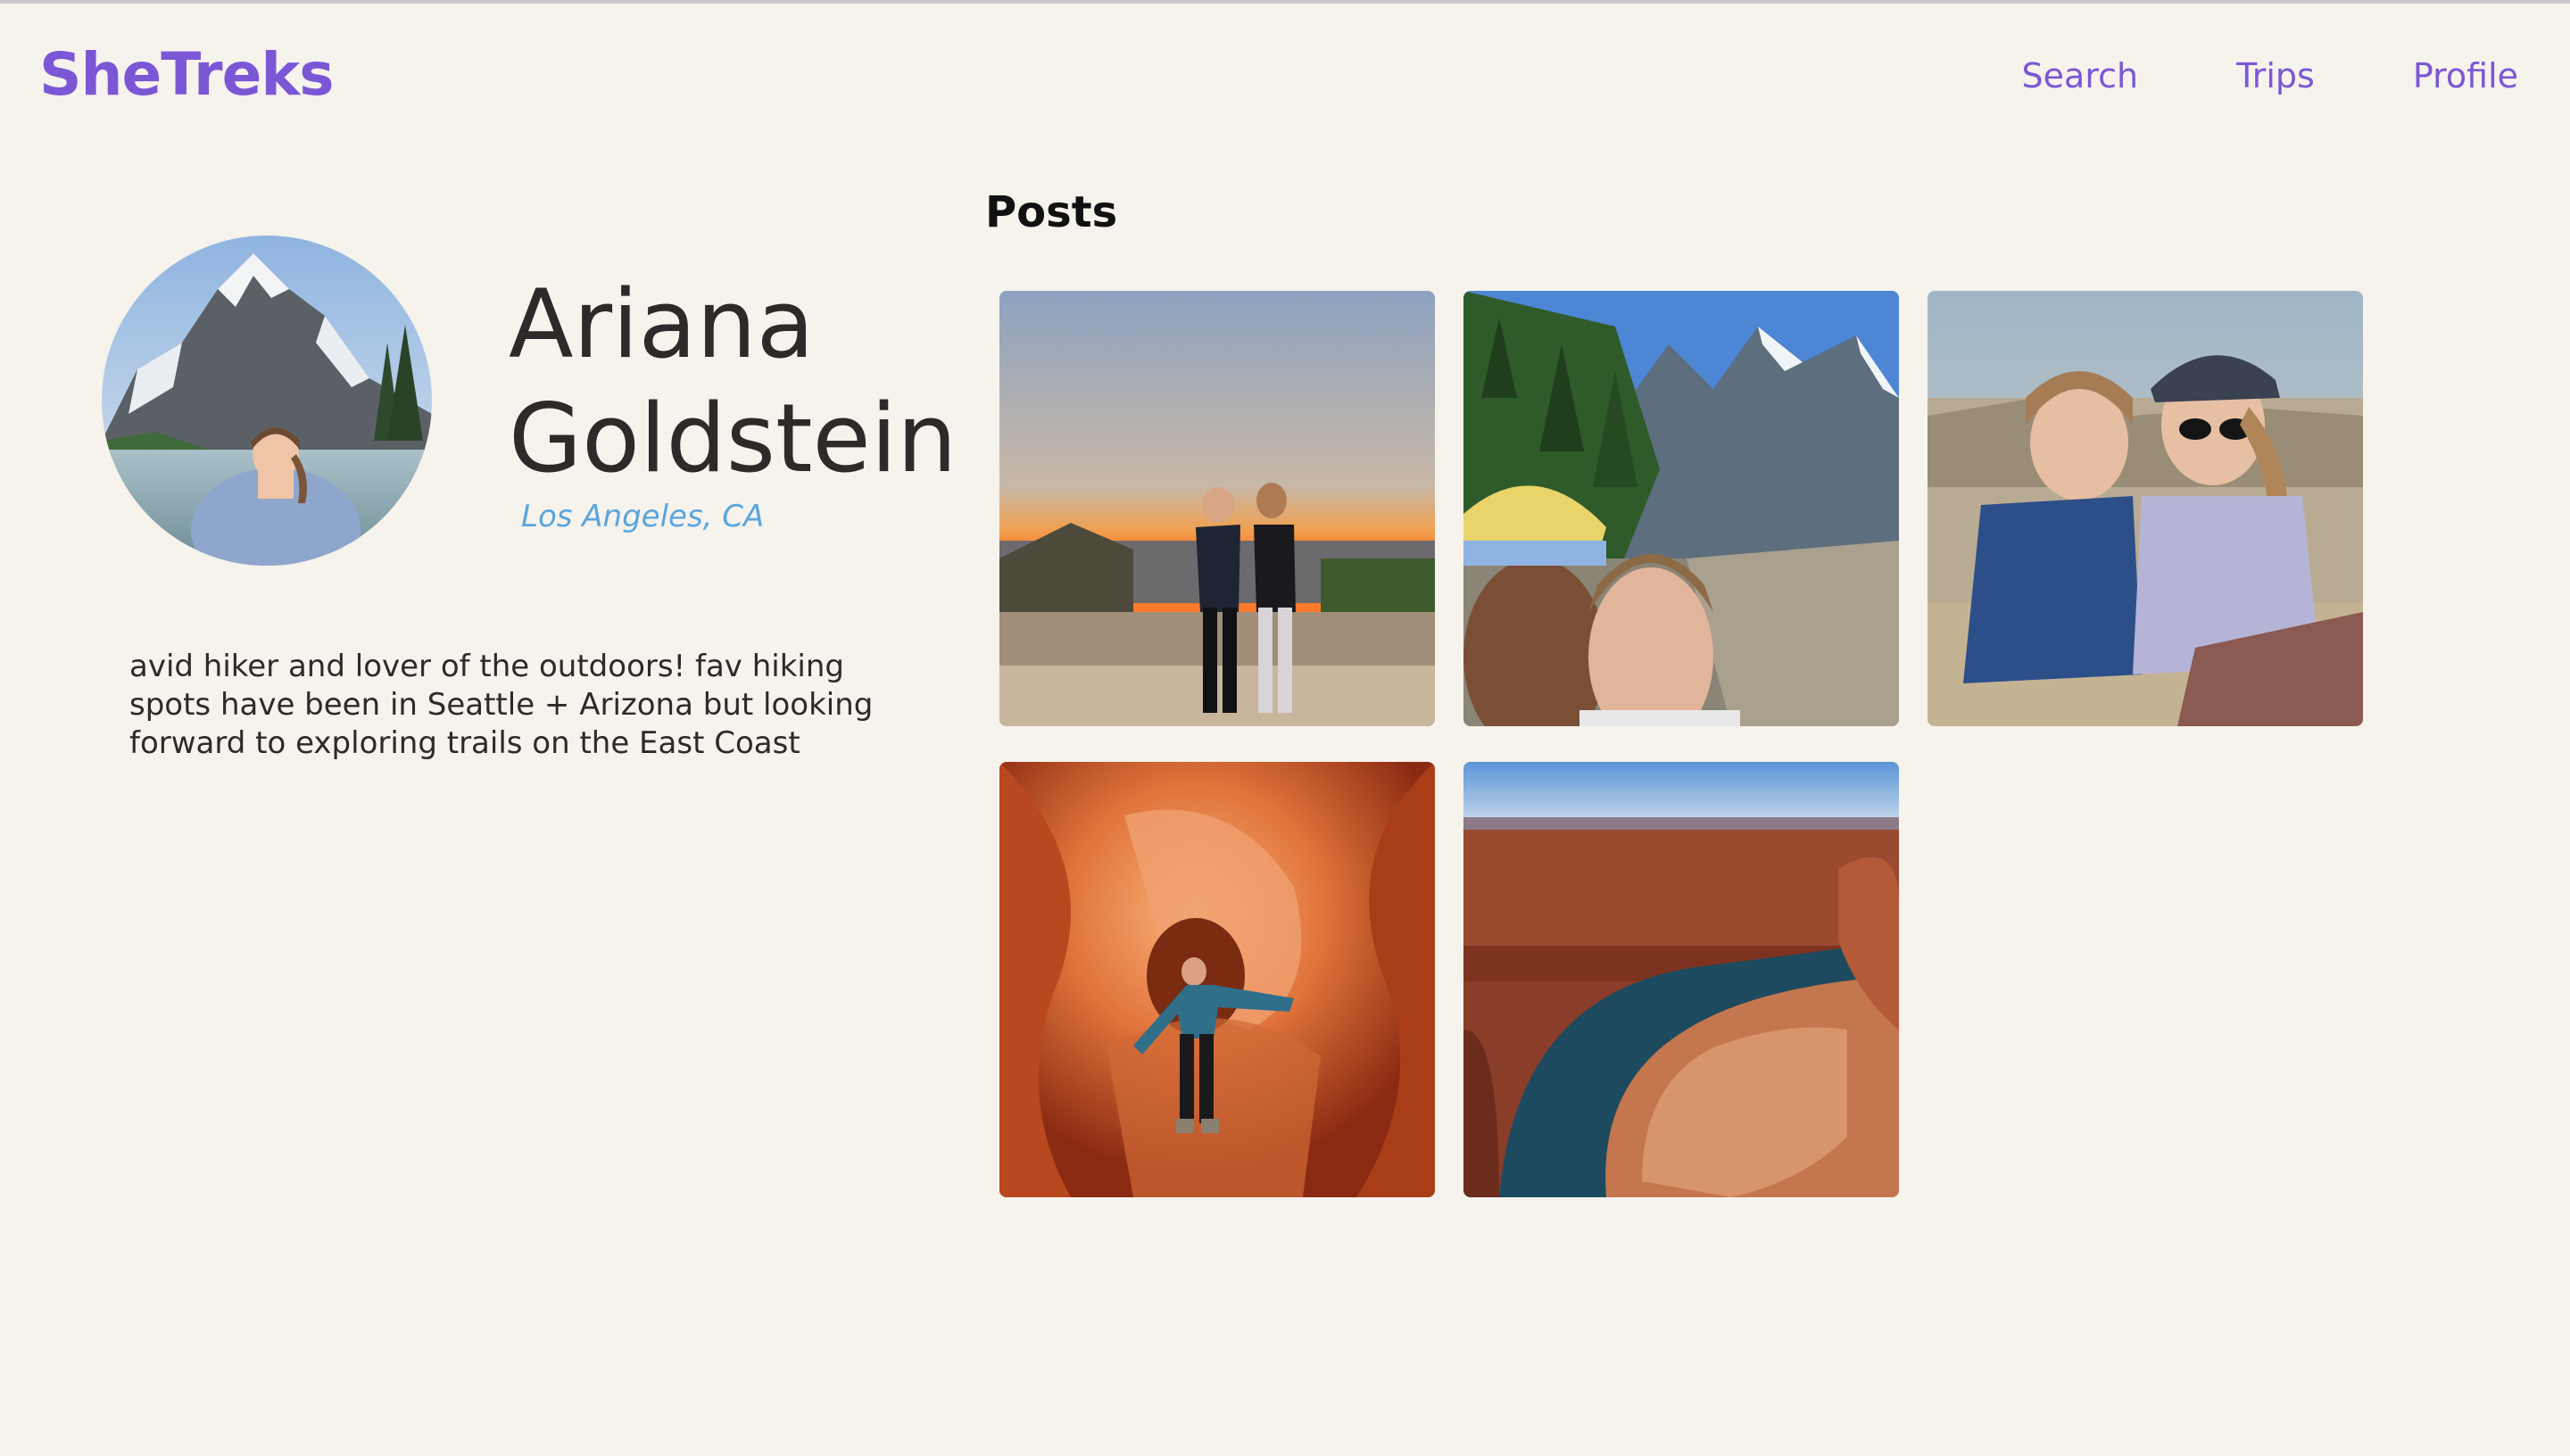  What do you see at coordinates (643, 517) in the screenshot?
I see `profile-location: Los Angeles, CA` at bounding box center [643, 517].